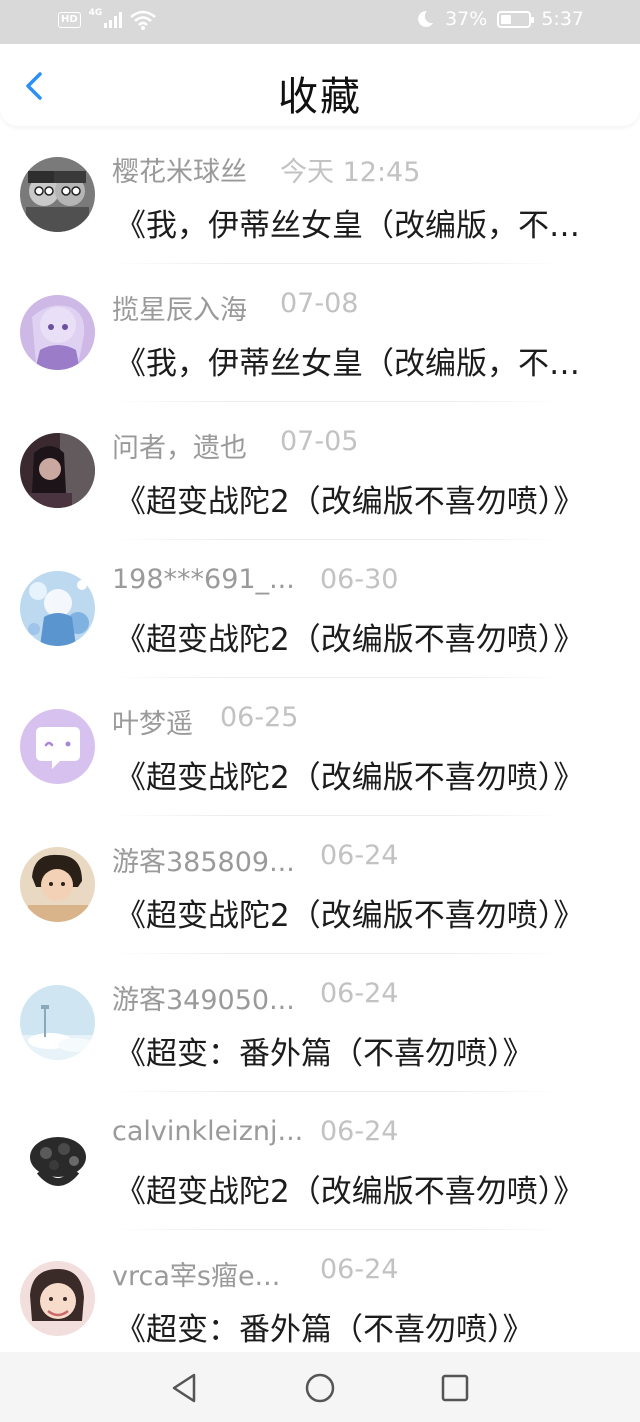 The image size is (640, 1422). Describe the element at coordinates (69, 20) in the screenshot. I see `hd-badge: HD` at that location.